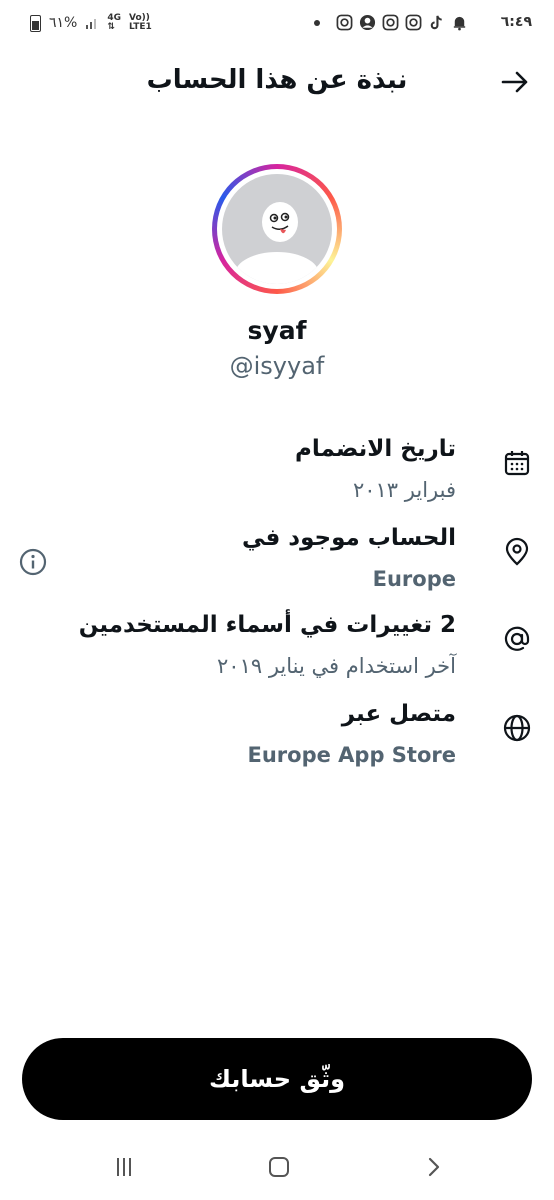  I want to click on location-row: الحساب موجود في Europe, so click(277, 565).